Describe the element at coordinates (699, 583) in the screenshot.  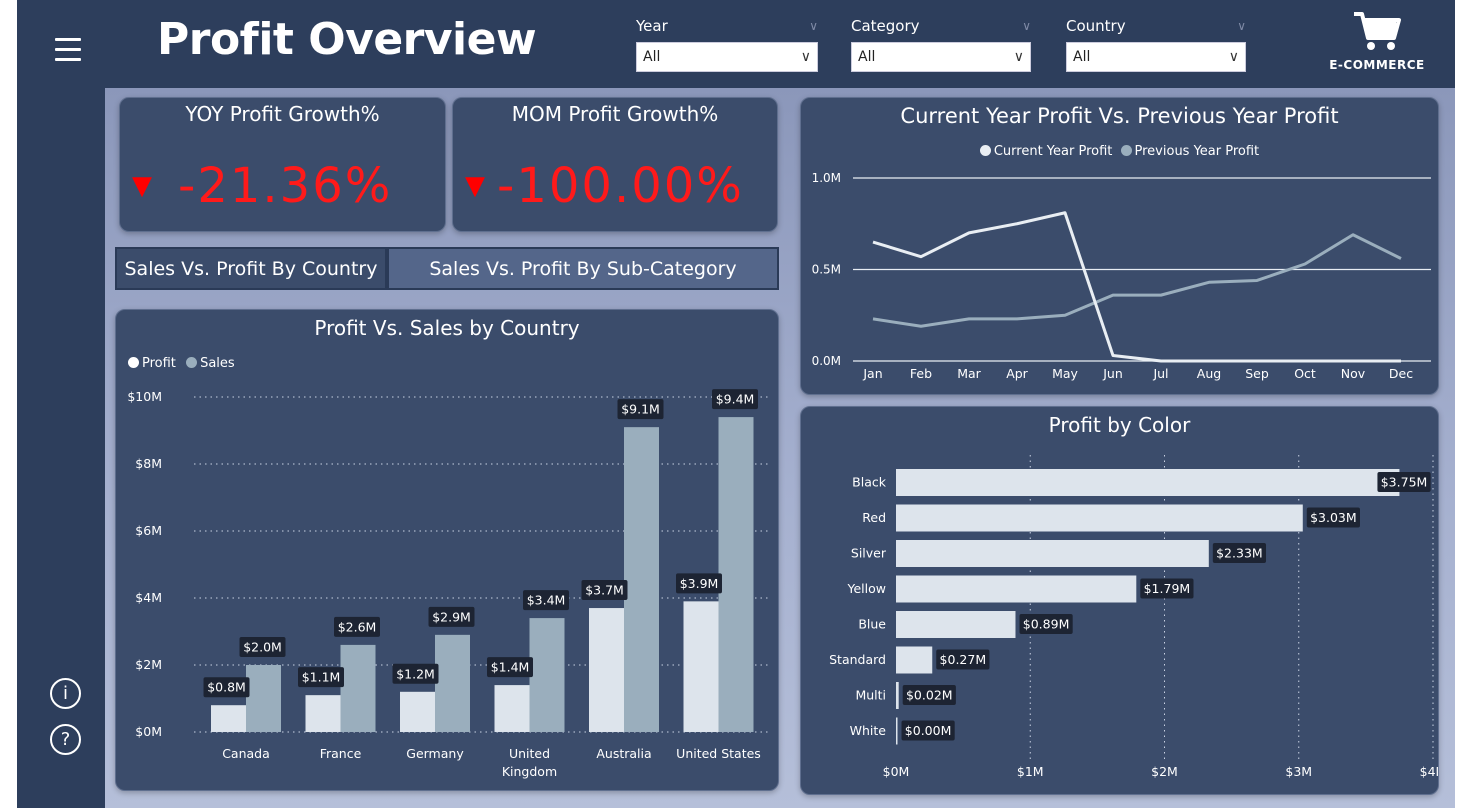
I see `profit-data-label: $3.9M` at that location.